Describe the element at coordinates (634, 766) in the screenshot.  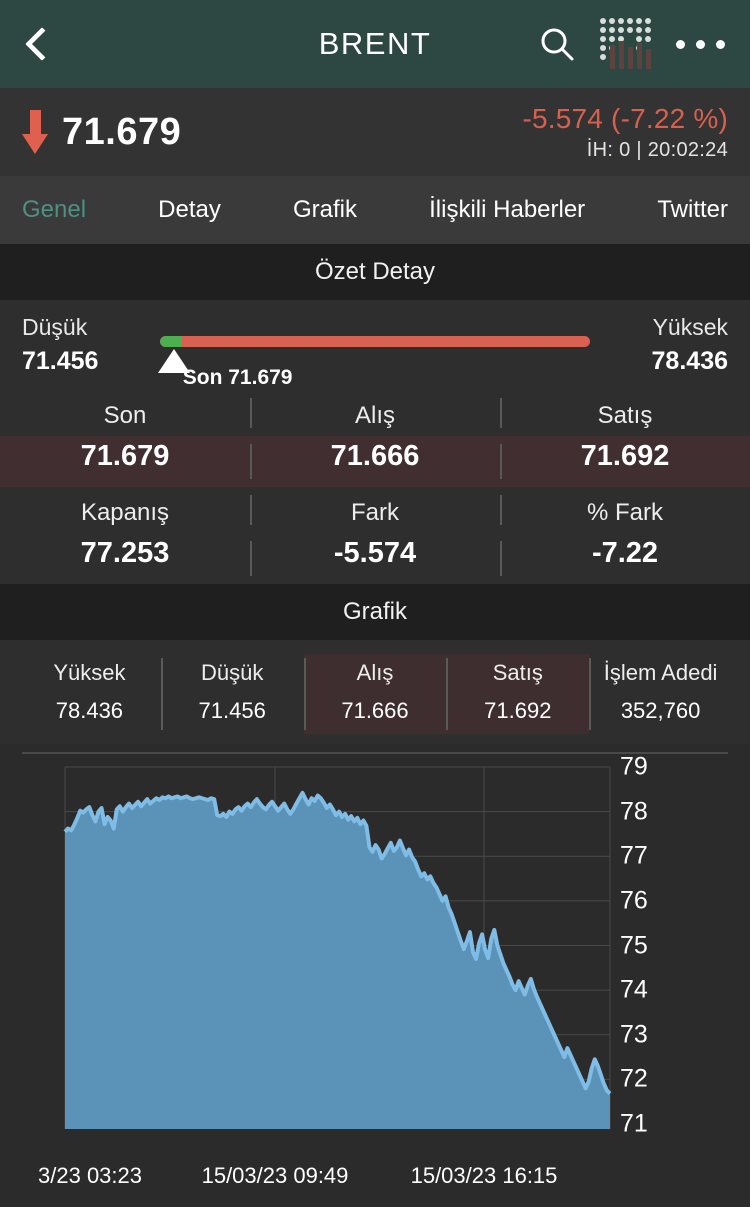
I see `y-tick-label: 79` at that location.